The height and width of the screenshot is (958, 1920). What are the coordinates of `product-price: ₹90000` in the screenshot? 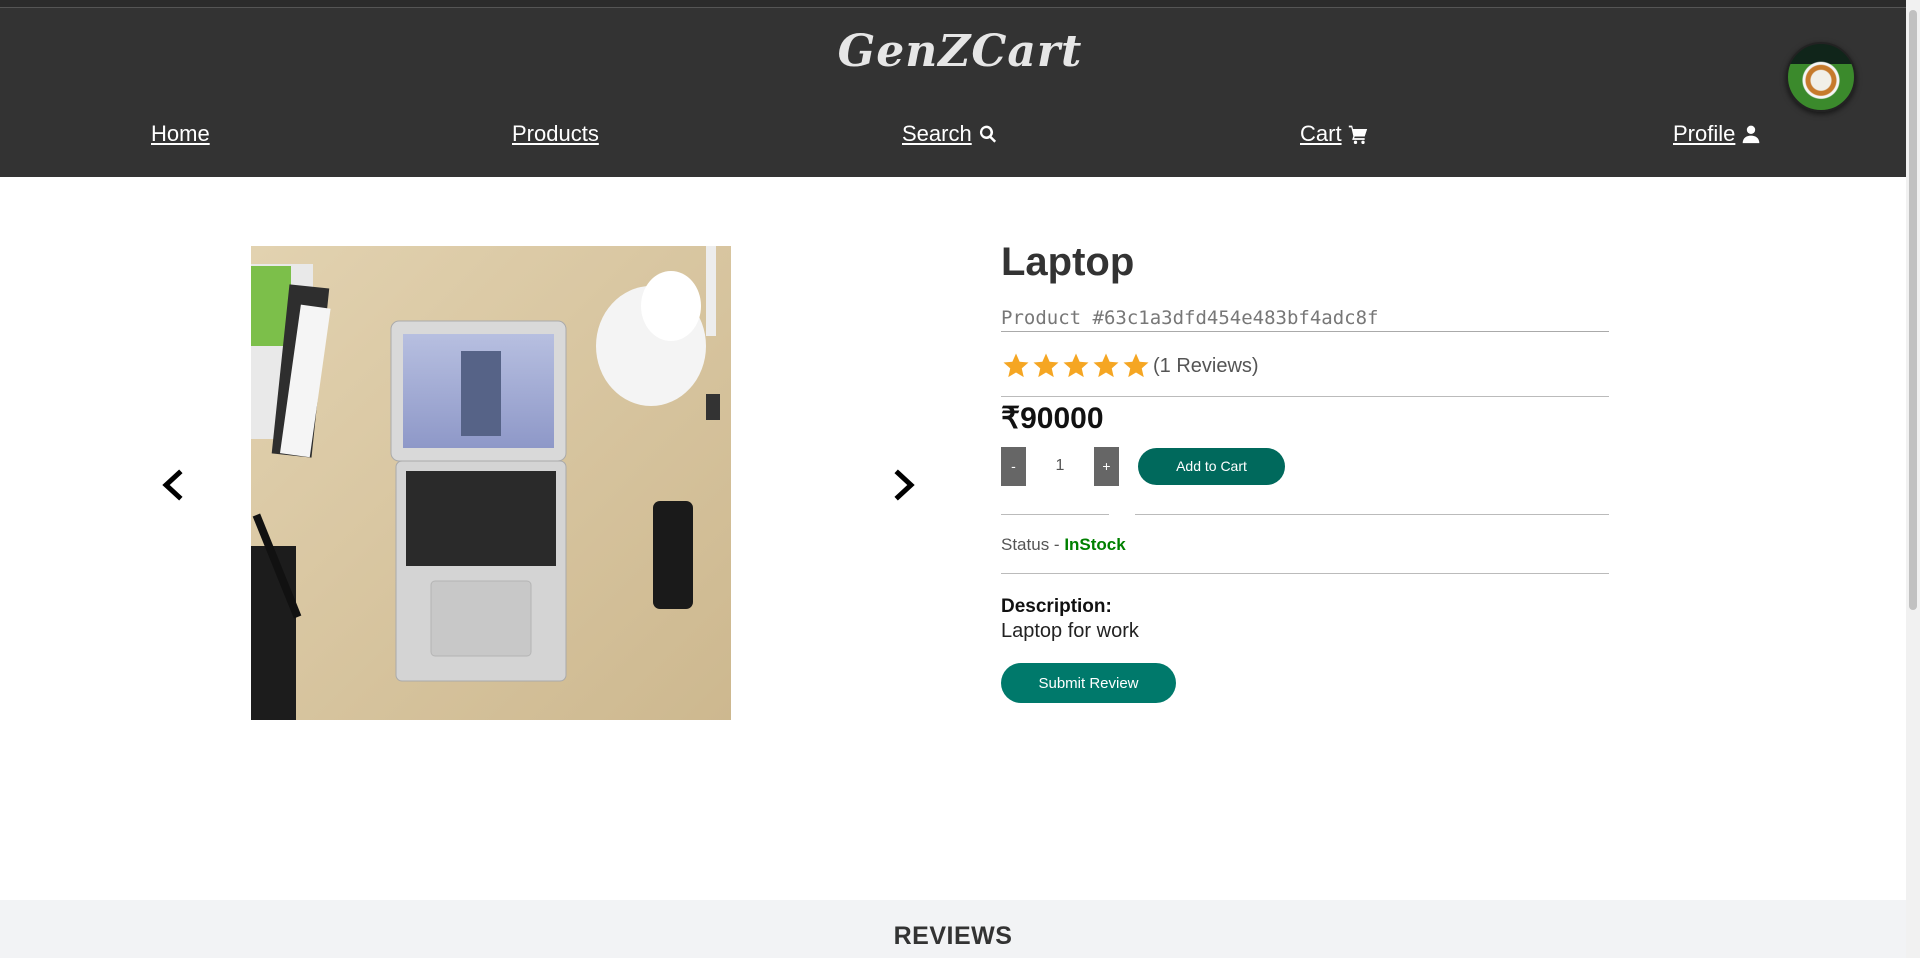 It's located at (1052, 418).